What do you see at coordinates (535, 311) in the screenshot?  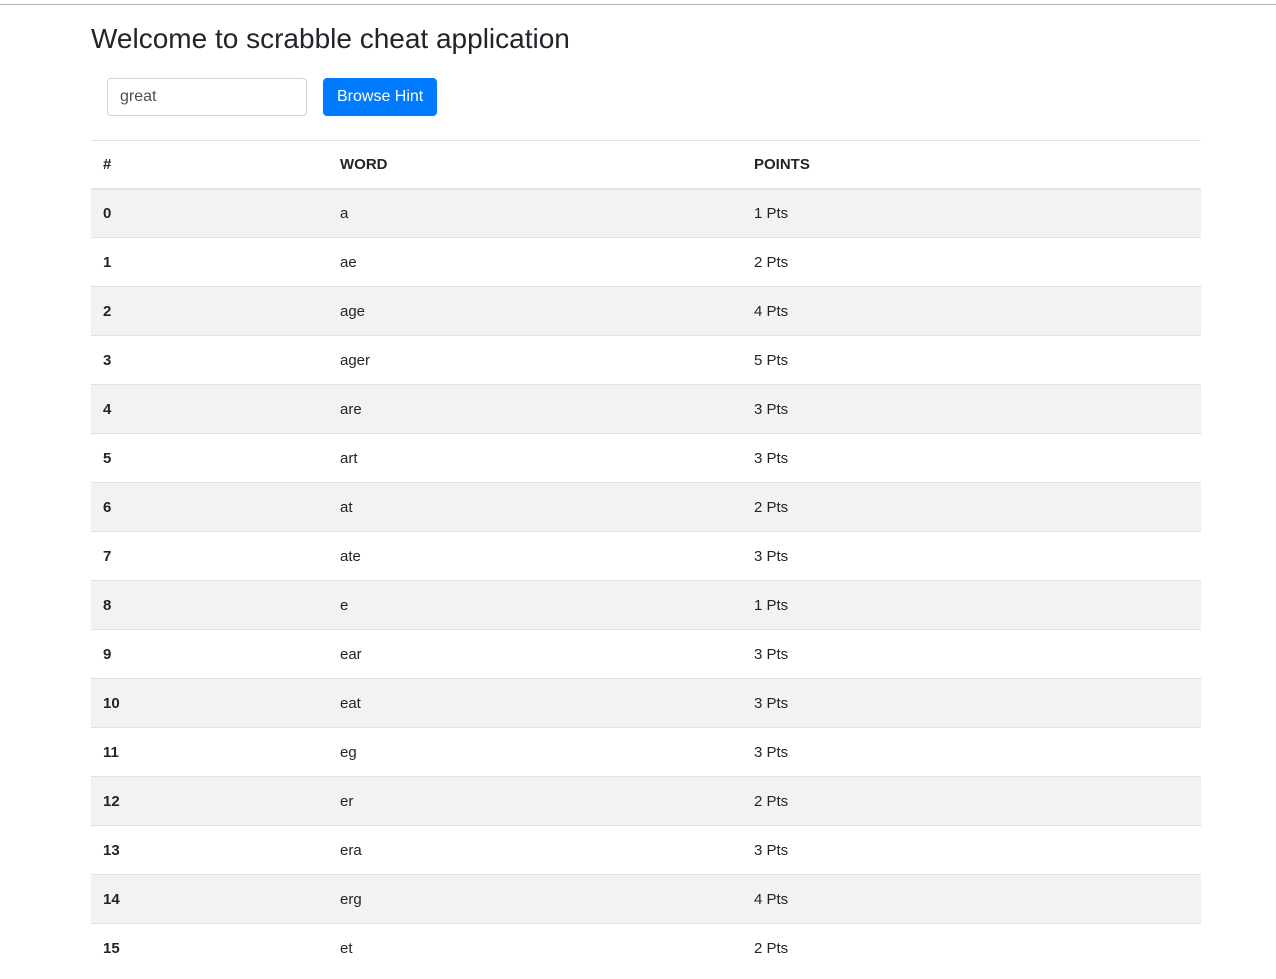 I see `row-word: age` at bounding box center [535, 311].